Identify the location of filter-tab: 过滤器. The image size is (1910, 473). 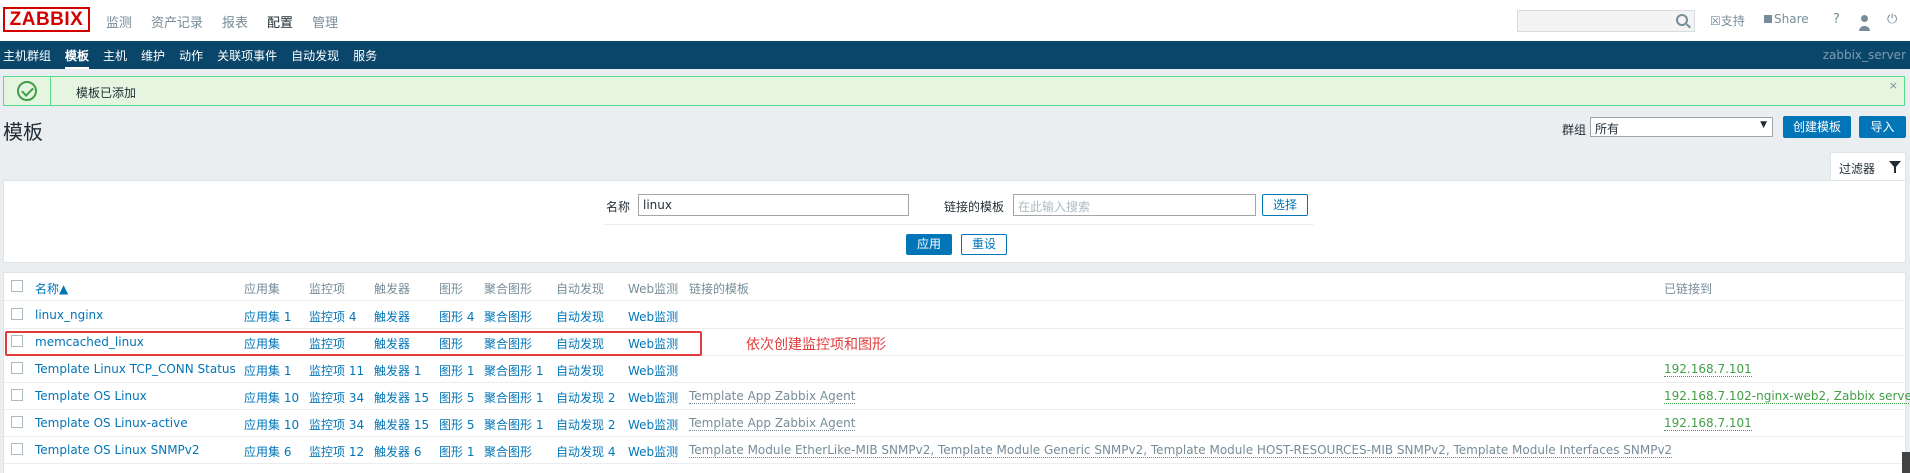
(1868, 166).